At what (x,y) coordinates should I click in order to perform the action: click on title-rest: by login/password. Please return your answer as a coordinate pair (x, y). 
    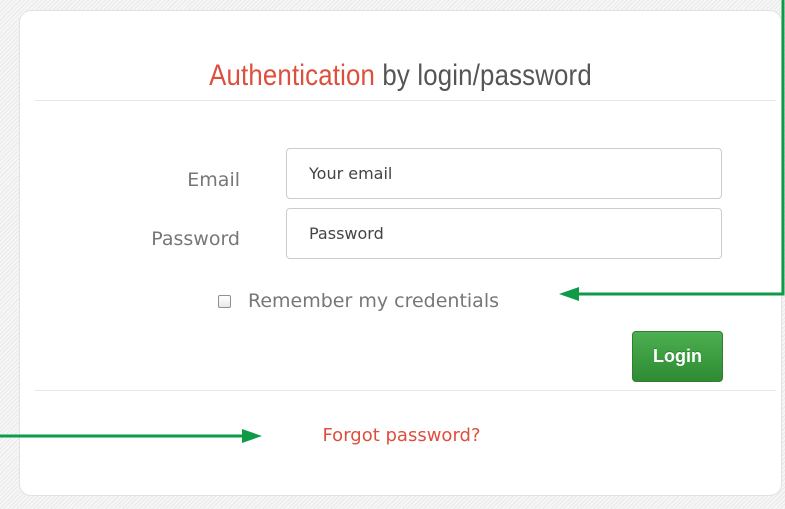
    Looking at the image, I should click on (483, 75).